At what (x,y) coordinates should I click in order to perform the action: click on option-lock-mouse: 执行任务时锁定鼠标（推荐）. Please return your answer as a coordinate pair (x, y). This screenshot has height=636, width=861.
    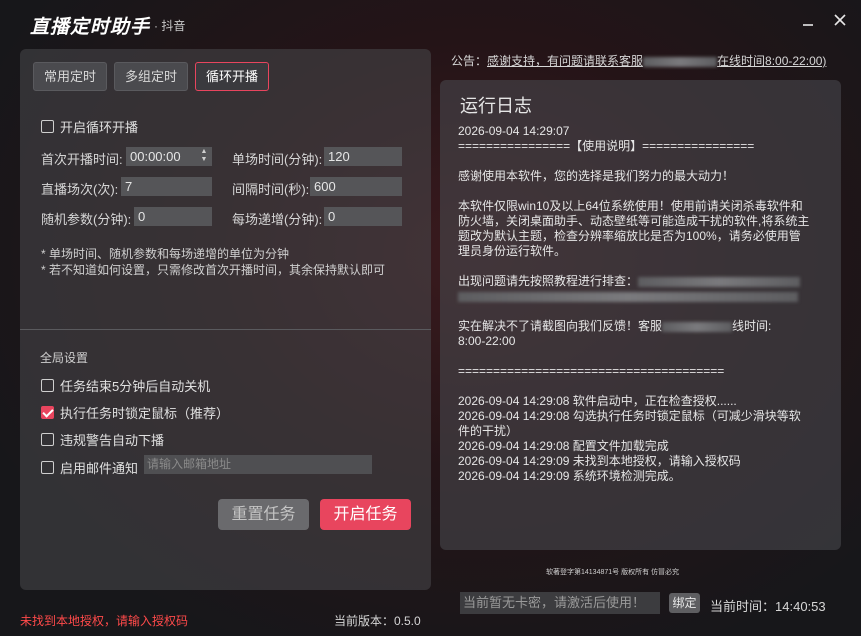
    Looking at the image, I should click on (135, 412).